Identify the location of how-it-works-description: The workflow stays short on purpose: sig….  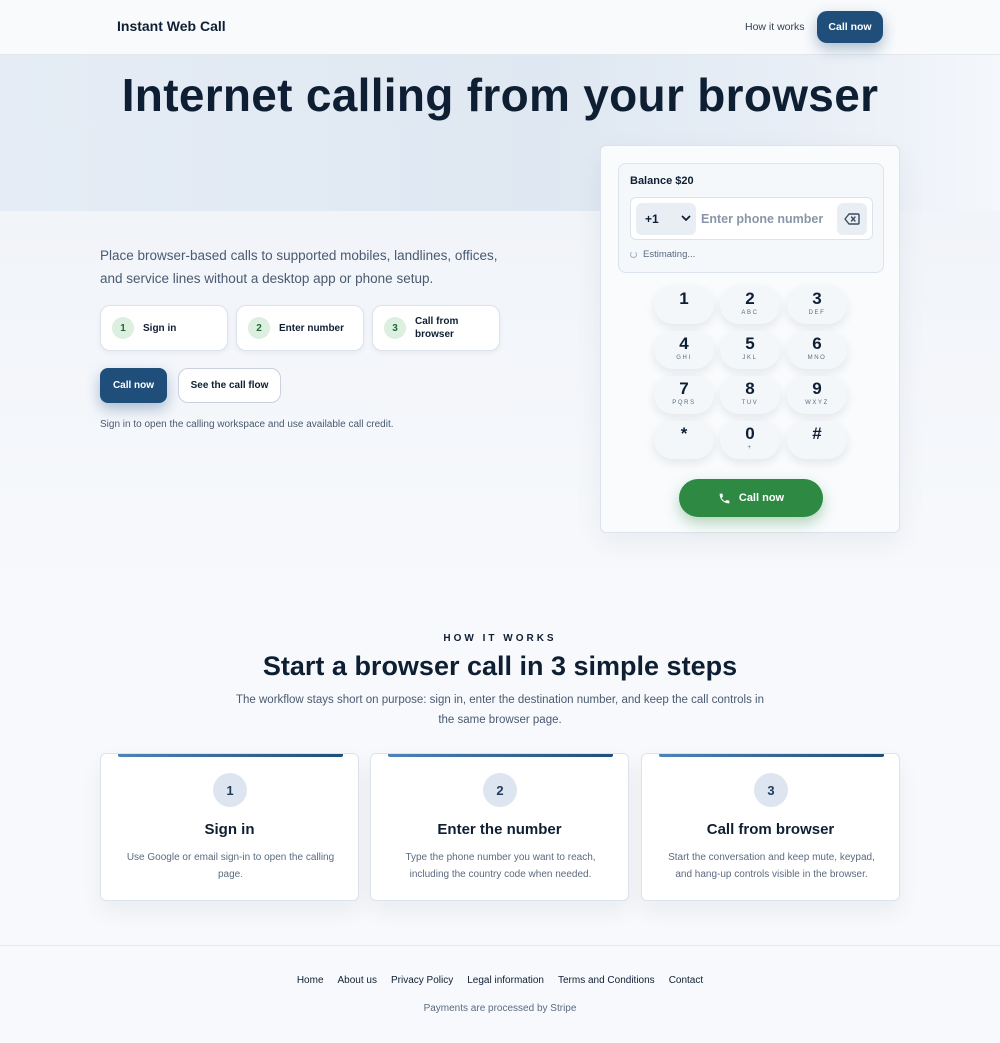
(500, 710).